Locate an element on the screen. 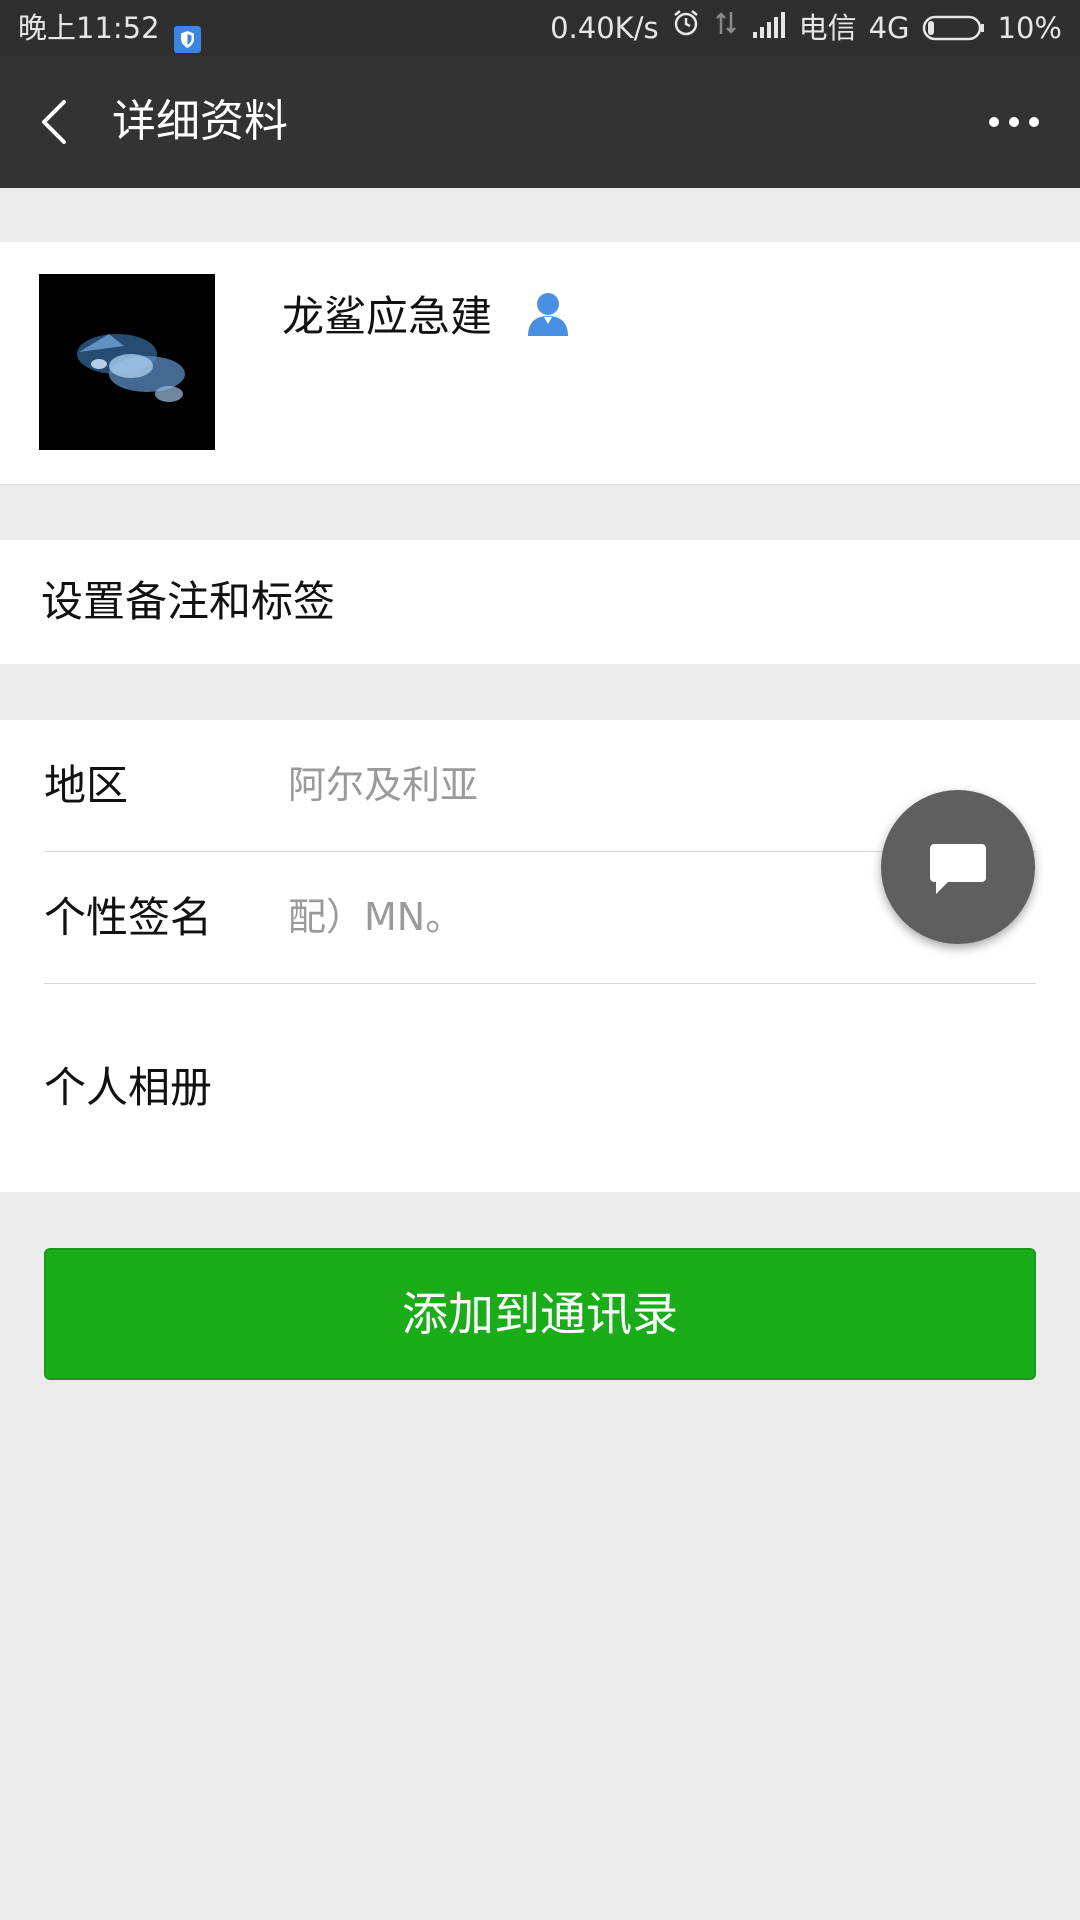  chat-fab-button is located at coordinates (958, 867).